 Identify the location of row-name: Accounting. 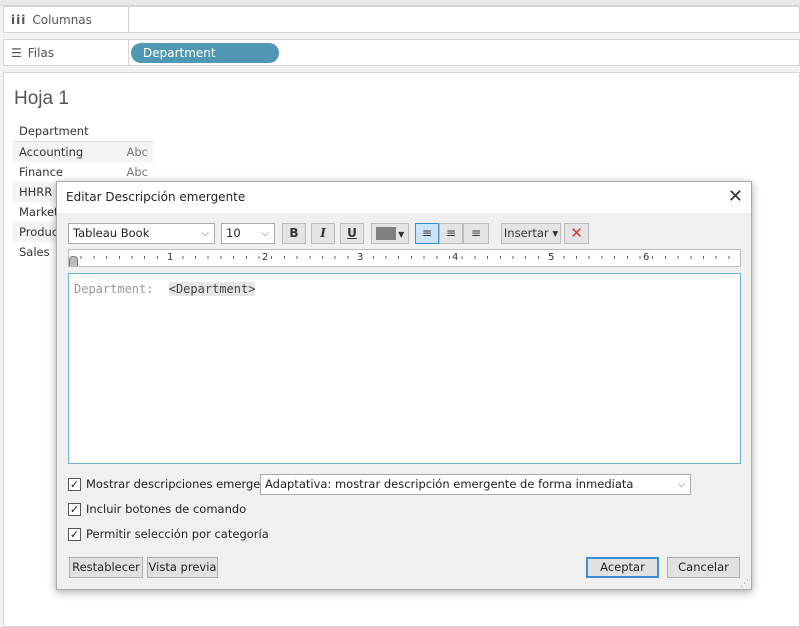
(51, 152).